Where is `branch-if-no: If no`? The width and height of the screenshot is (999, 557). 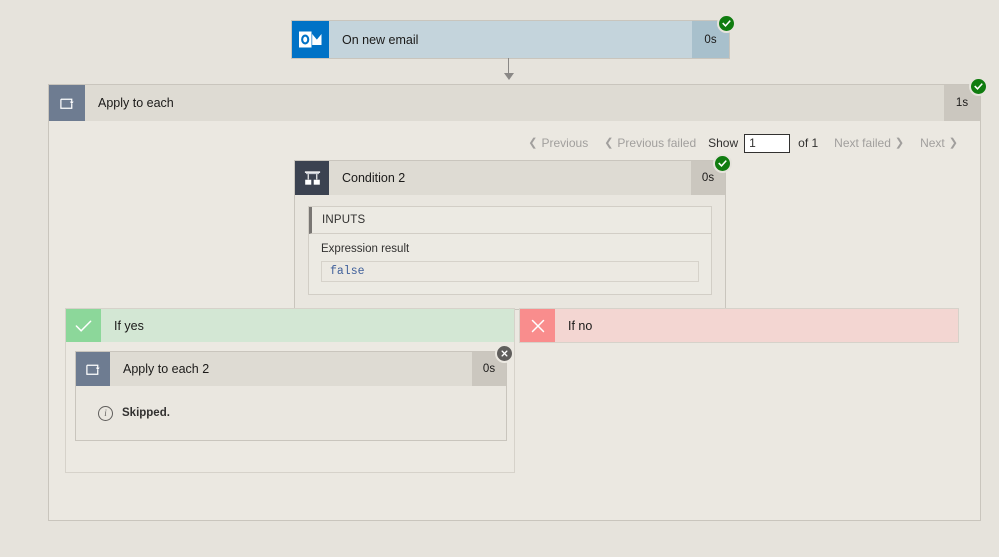 branch-if-no: If no is located at coordinates (739, 325).